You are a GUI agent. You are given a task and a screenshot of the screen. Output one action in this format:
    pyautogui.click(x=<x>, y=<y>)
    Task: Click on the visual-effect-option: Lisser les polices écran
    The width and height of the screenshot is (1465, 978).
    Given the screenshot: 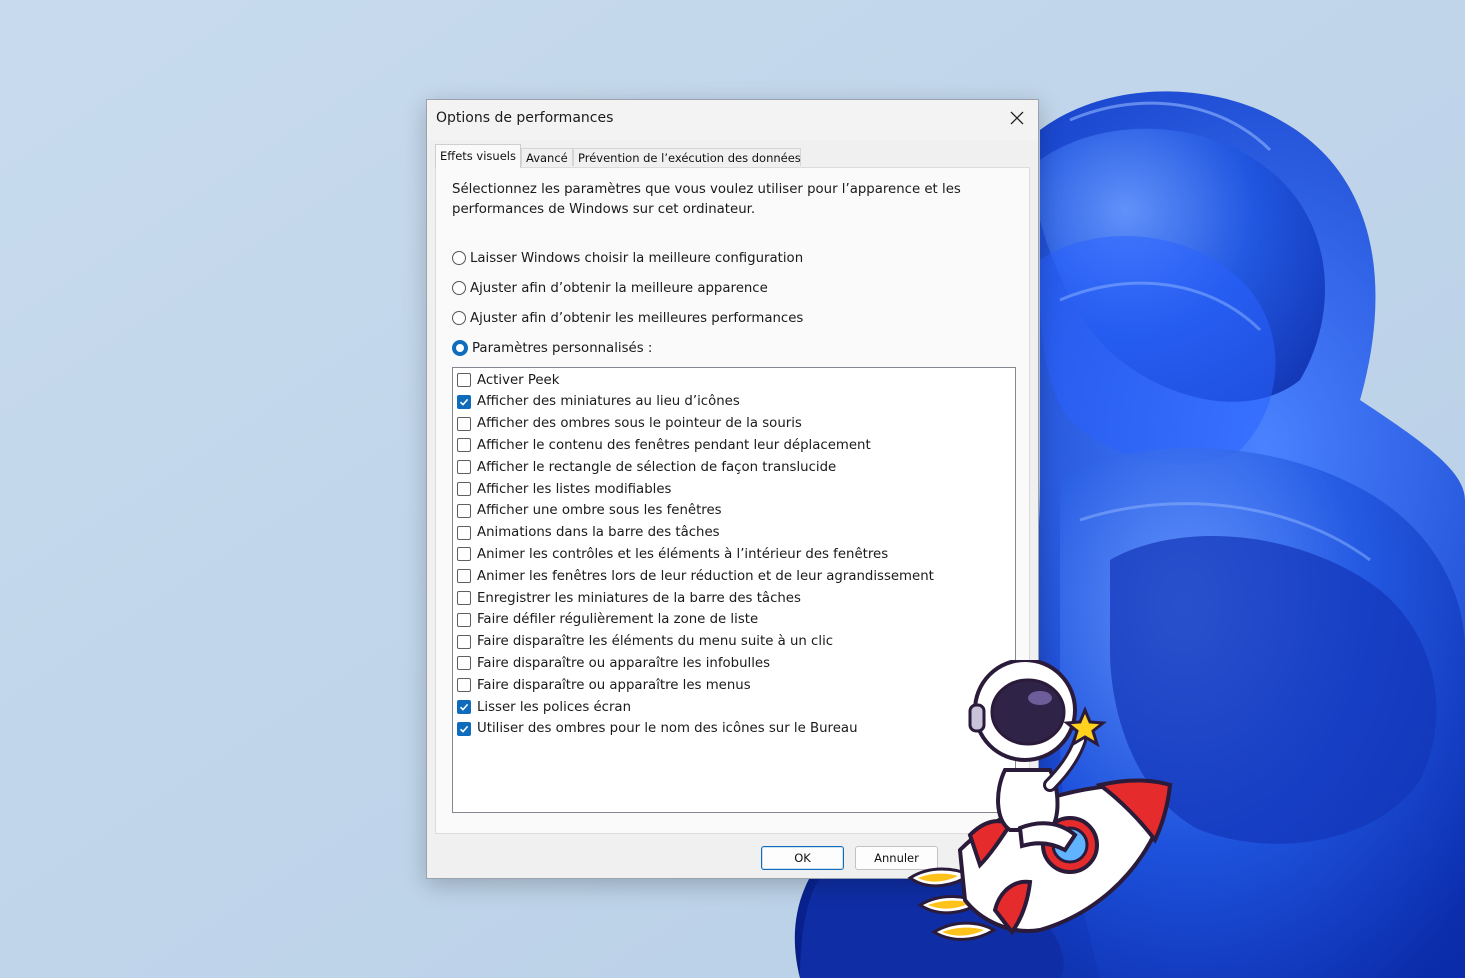 What is the action you would take?
    pyautogui.click(x=544, y=707)
    